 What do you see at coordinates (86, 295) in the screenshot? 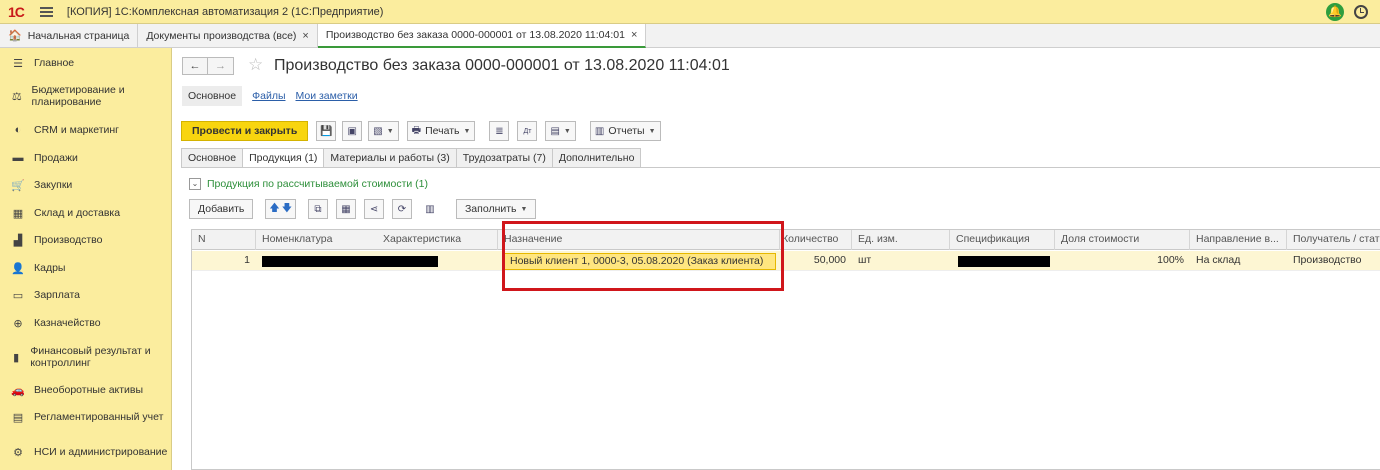
I see `sidebar-item-salary: ▭ Зарплата` at bounding box center [86, 295].